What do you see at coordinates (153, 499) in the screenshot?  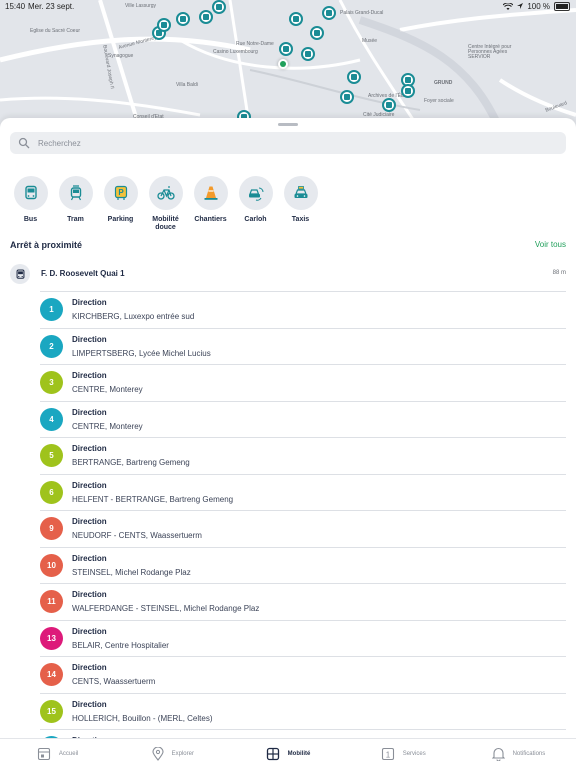 I see `line-destination: HELFENT - BERTRANGE, Bartreng Gemeng` at bounding box center [153, 499].